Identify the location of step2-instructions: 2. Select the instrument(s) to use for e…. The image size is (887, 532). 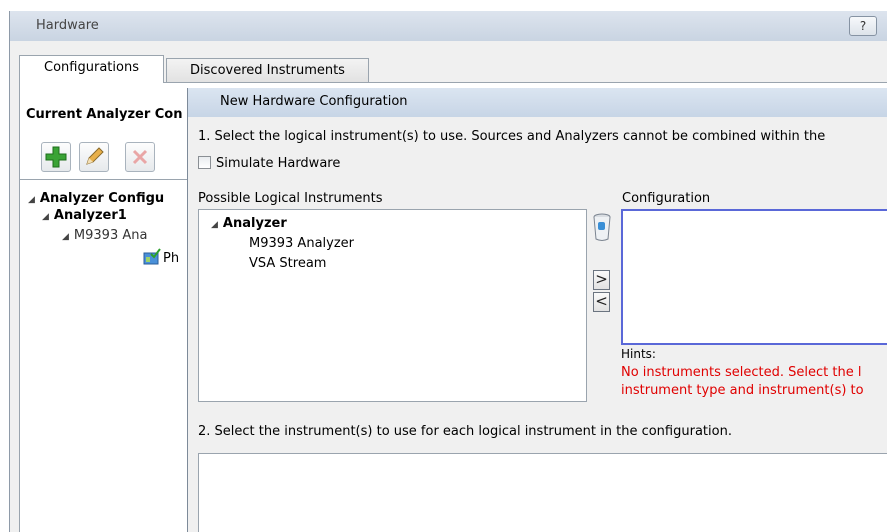
(465, 431).